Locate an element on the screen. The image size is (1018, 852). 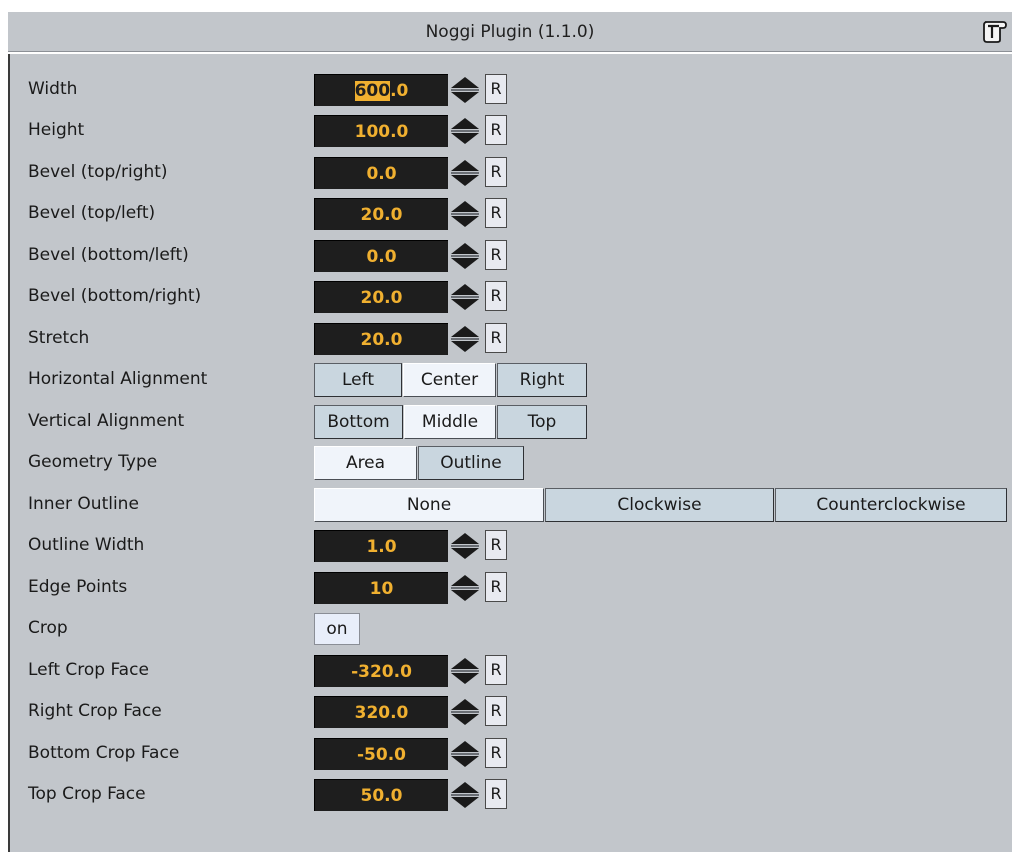
bevel-bottom-left-label: Bevel (bottom/left) is located at coordinates (108, 255).